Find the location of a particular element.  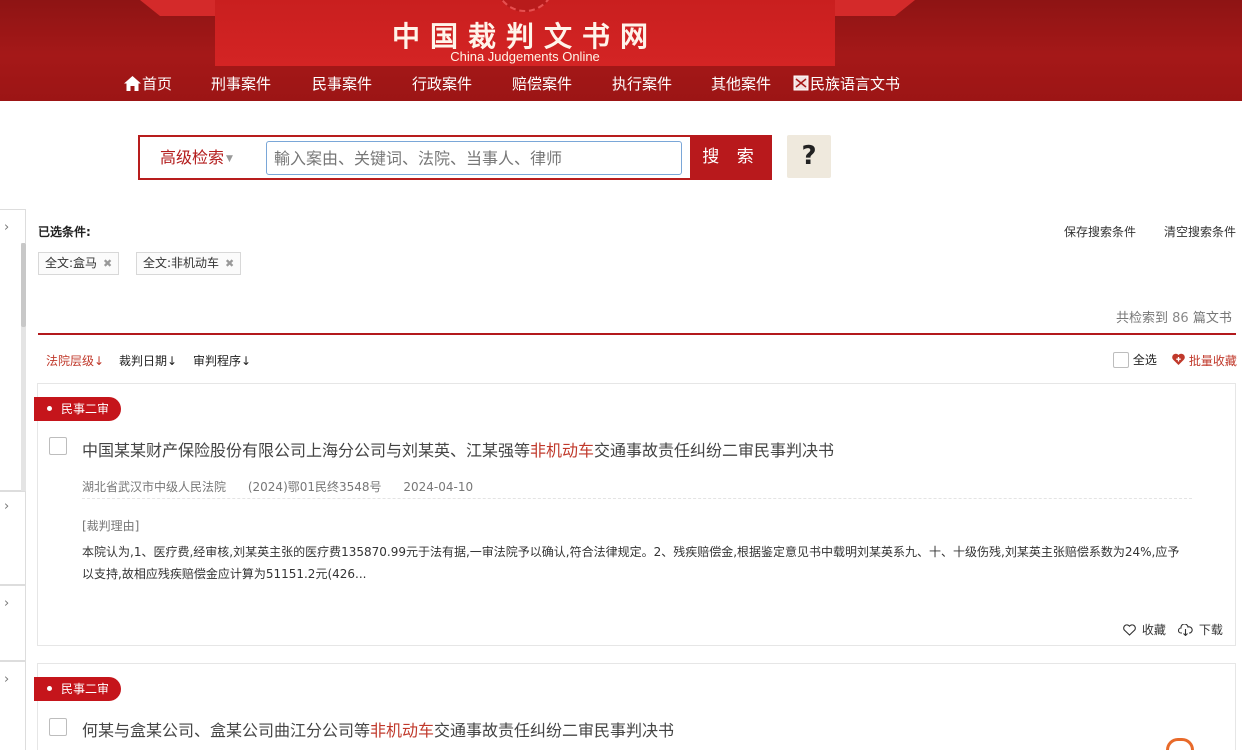

result-count-prefix: 共检索到 is located at coordinates (1142, 318).